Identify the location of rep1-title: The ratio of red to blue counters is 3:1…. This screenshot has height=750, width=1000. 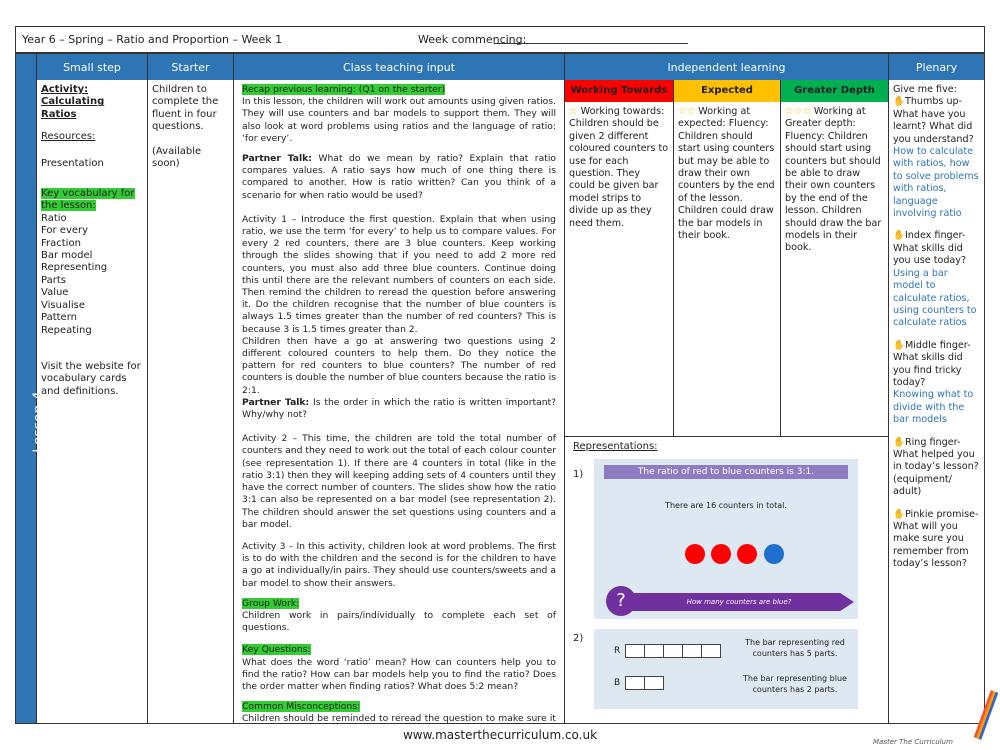
(726, 472).